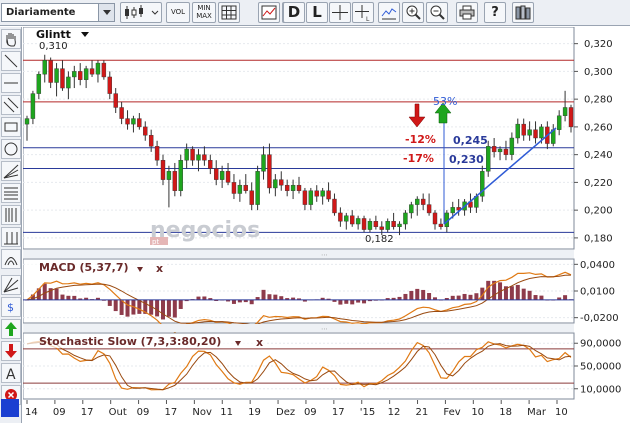 This screenshot has height=423, width=630. I want to click on top-value-label: 0,310, so click(53, 46).